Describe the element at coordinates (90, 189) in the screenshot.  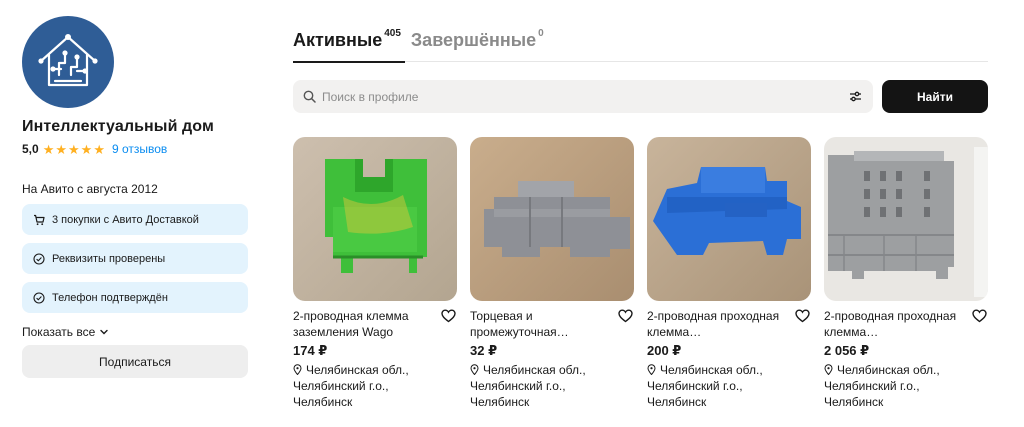
I see `member-since: На Авито с августа 2012` at that location.